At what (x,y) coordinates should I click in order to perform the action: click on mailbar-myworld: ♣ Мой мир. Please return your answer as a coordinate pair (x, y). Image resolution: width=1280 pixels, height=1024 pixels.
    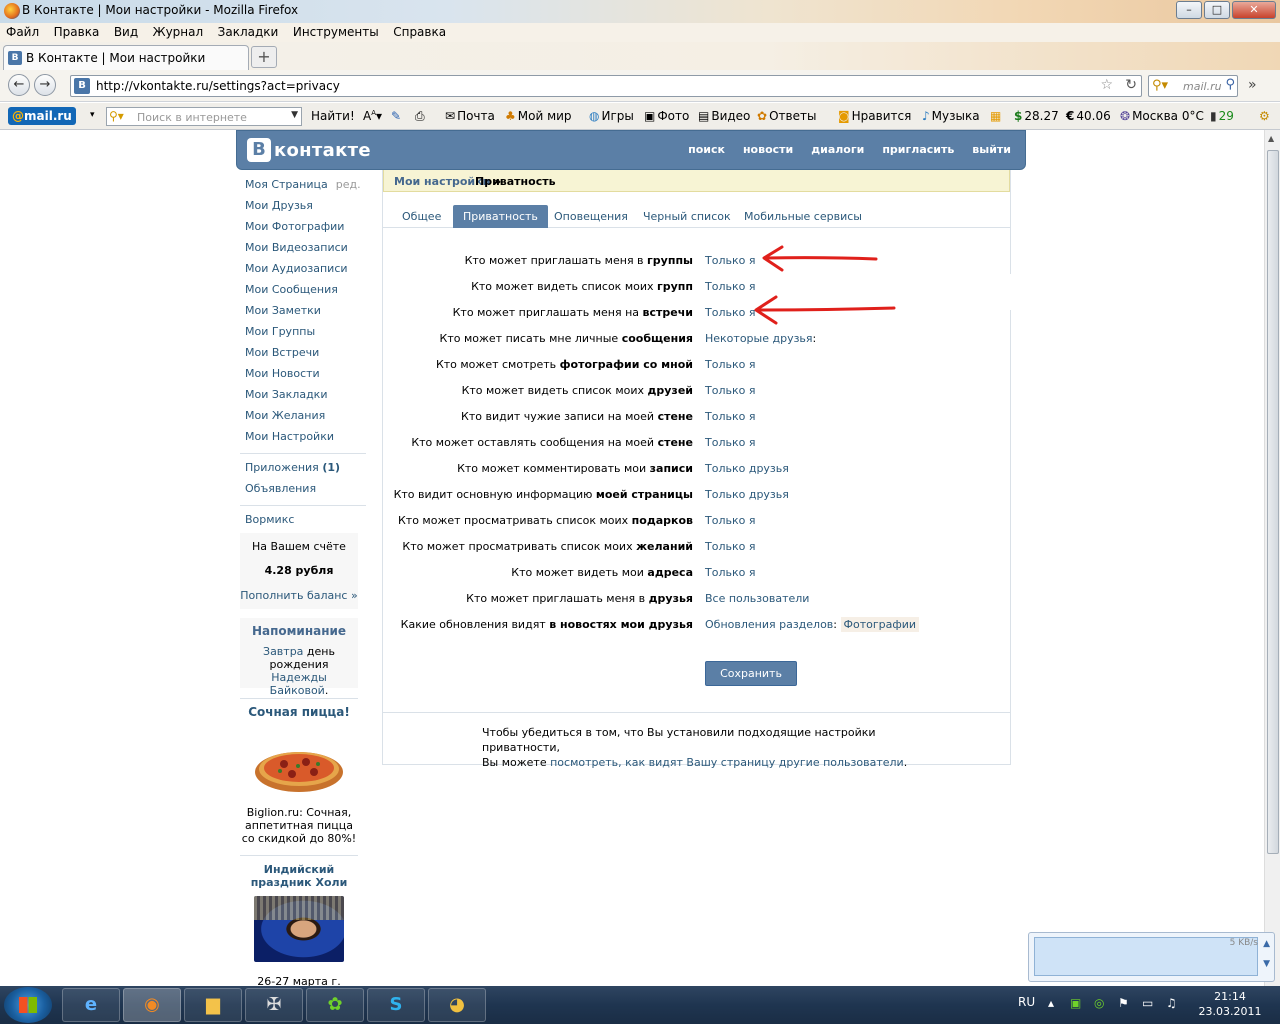
    Looking at the image, I should click on (538, 116).